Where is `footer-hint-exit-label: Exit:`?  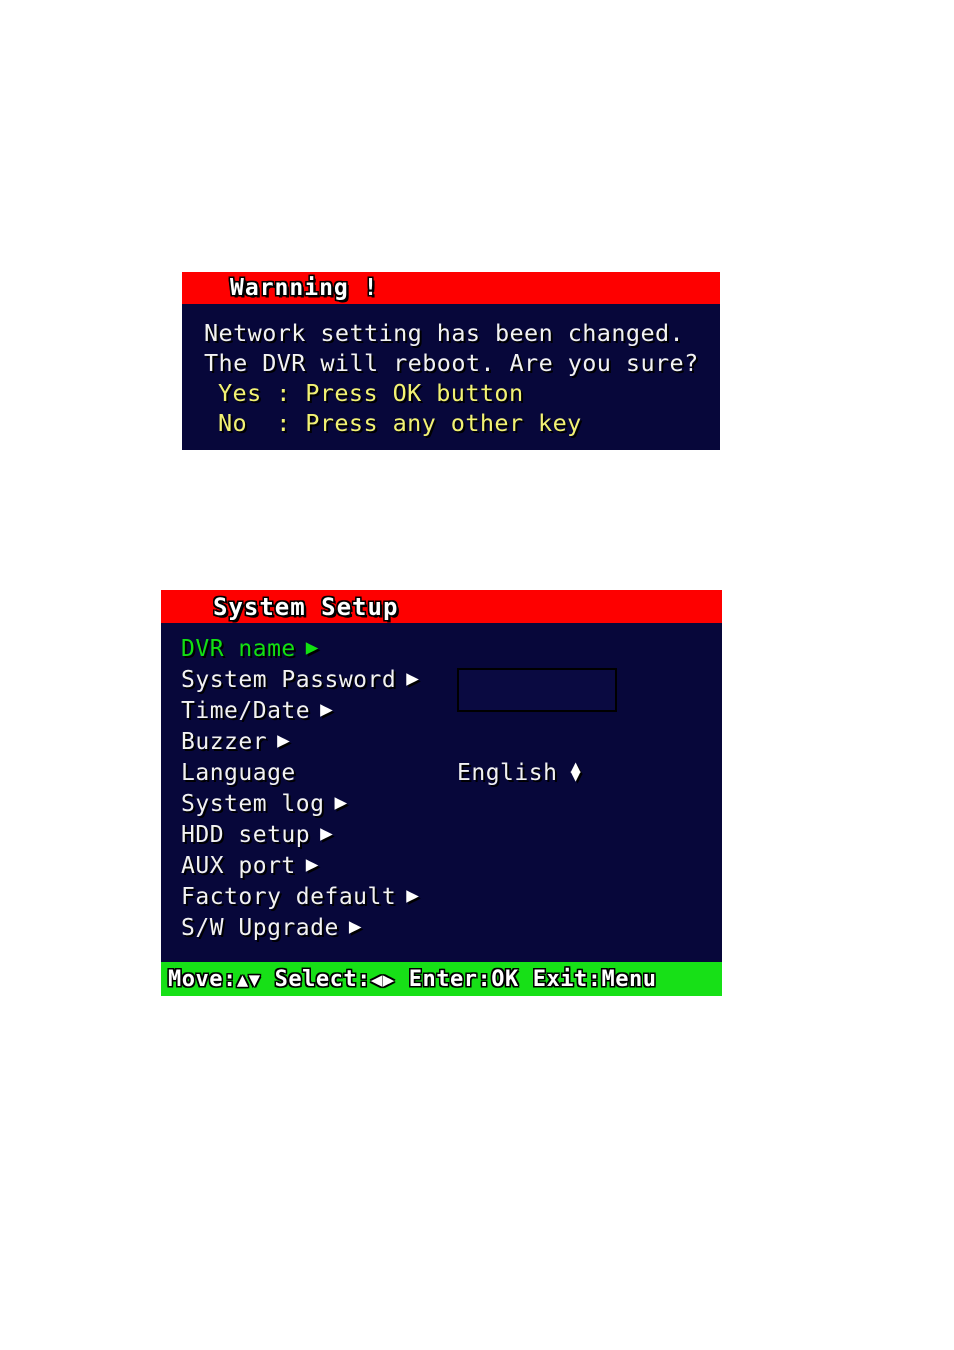 footer-hint-exit-label: Exit: is located at coordinates (567, 979).